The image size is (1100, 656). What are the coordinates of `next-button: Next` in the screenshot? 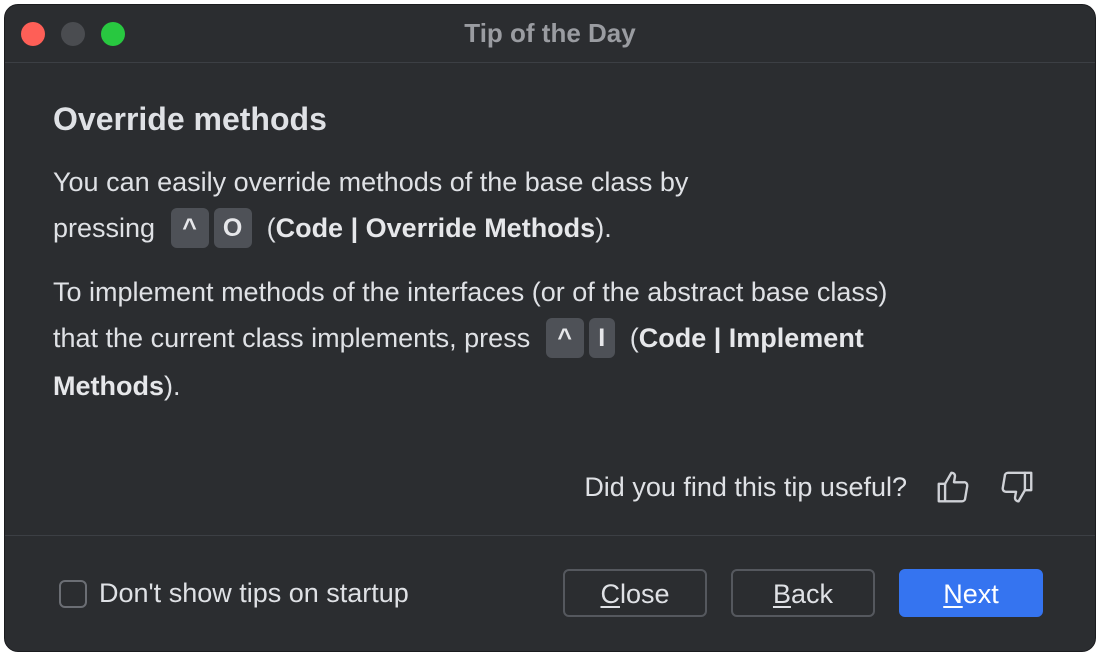 It's located at (971, 593).